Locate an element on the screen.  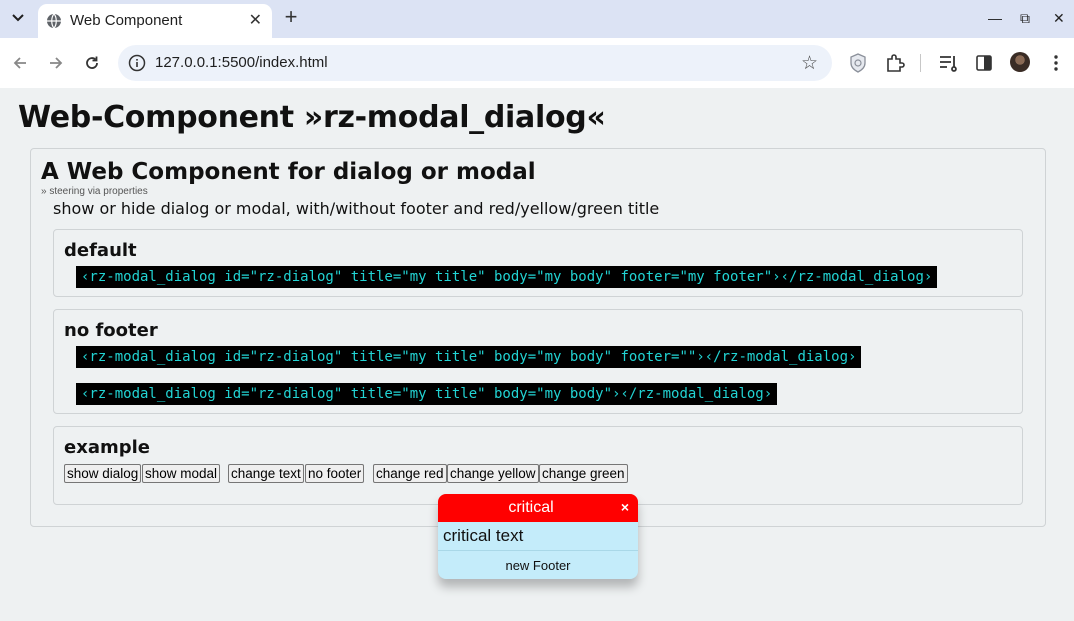
minimize-icon: — is located at coordinates (995, 18).